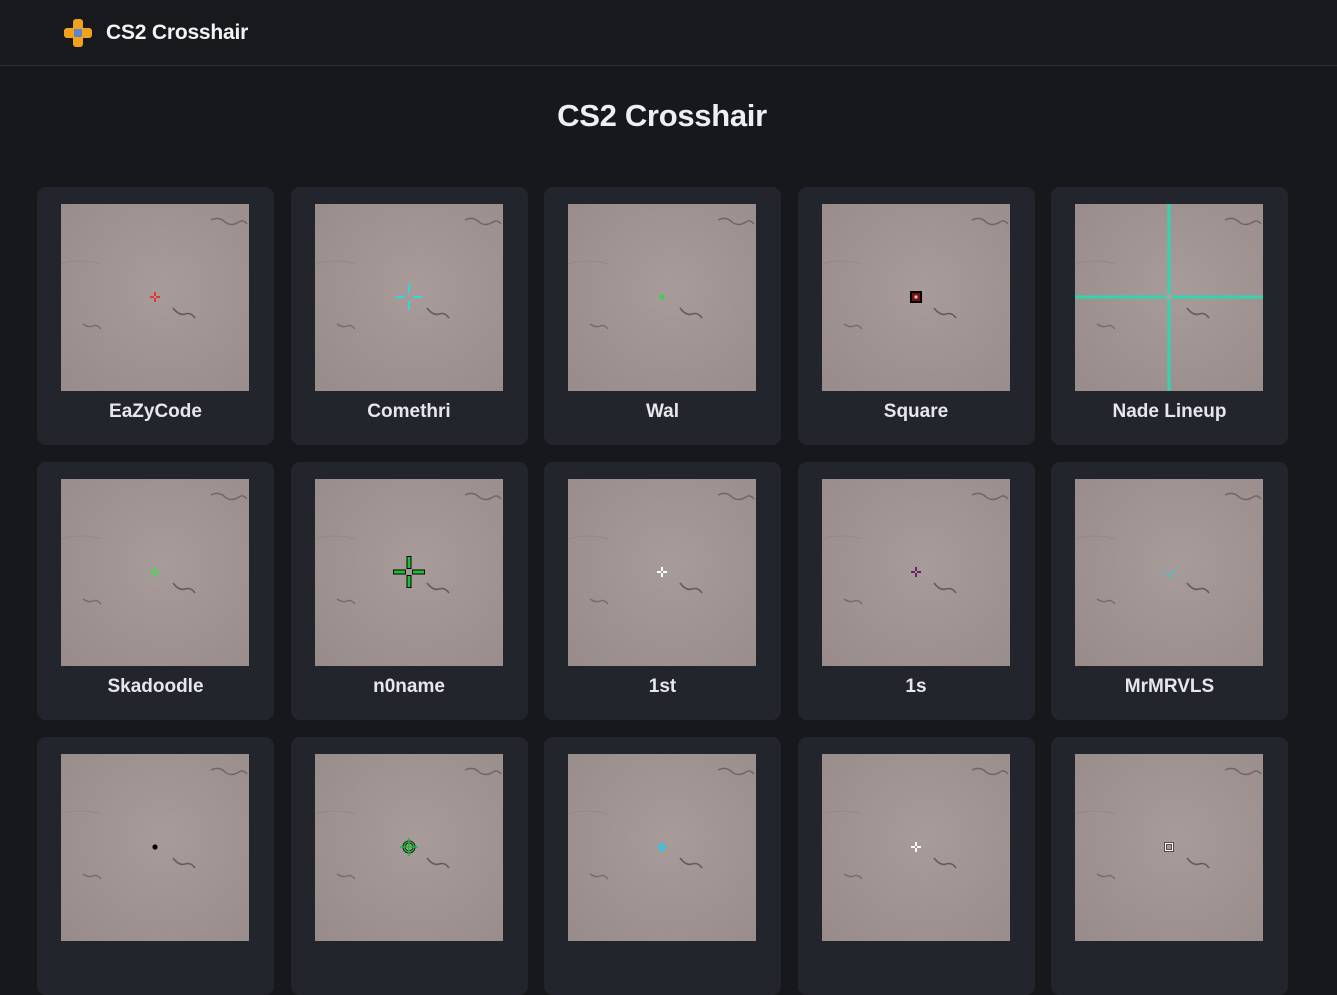 The image size is (1337, 995). I want to click on crosshair-name: Skadoodle, so click(155, 686).